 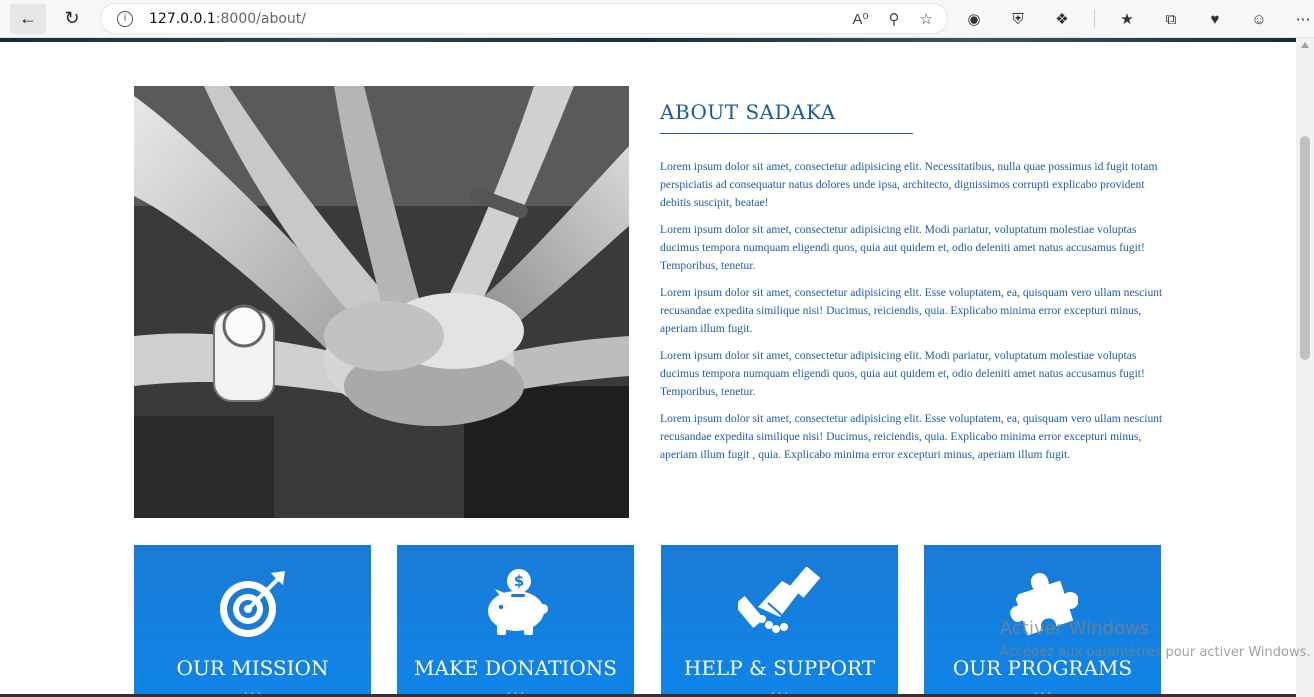 I want to click on card-help-support: HELP & SUPPORT · · ·, so click(x=779, y=621).